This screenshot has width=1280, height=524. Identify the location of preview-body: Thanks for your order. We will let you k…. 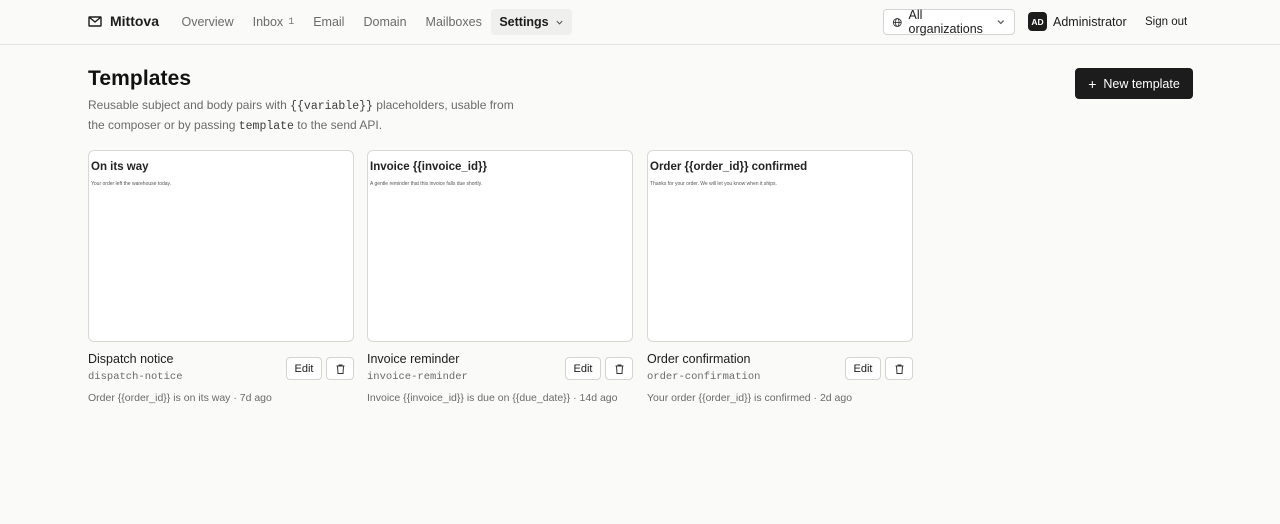
(713, 184).